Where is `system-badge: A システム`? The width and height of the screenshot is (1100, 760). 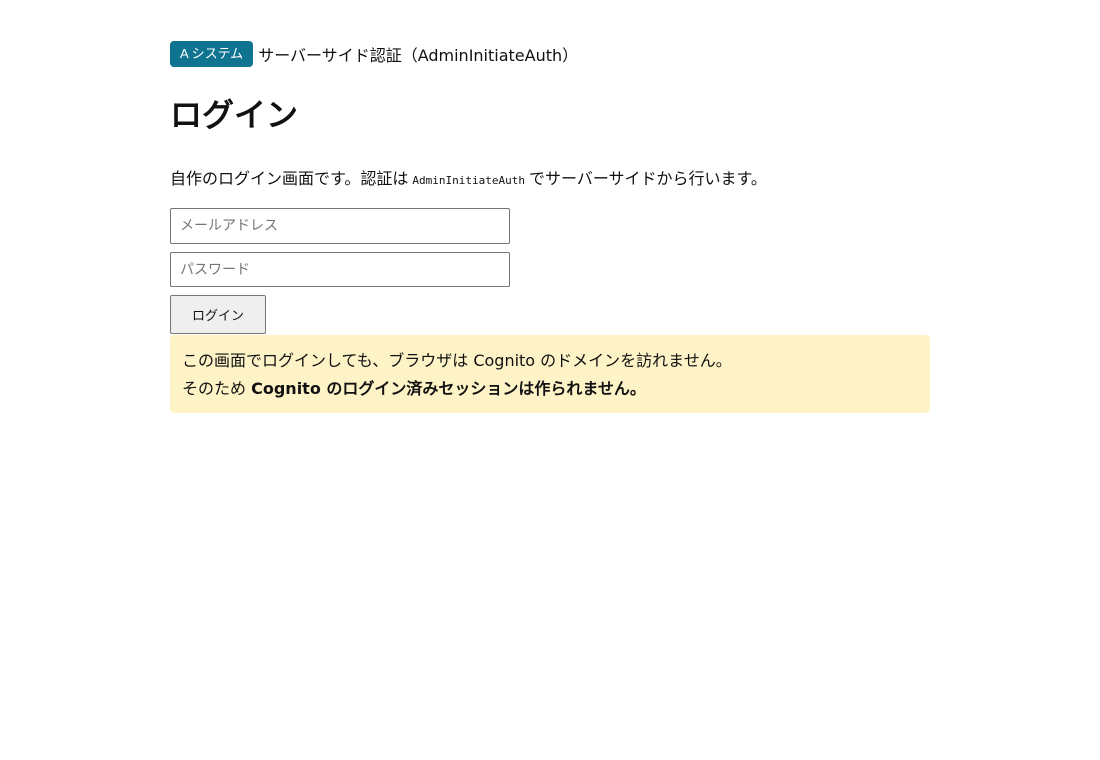 system-badge: A システム is located at coordinates (212, 54).